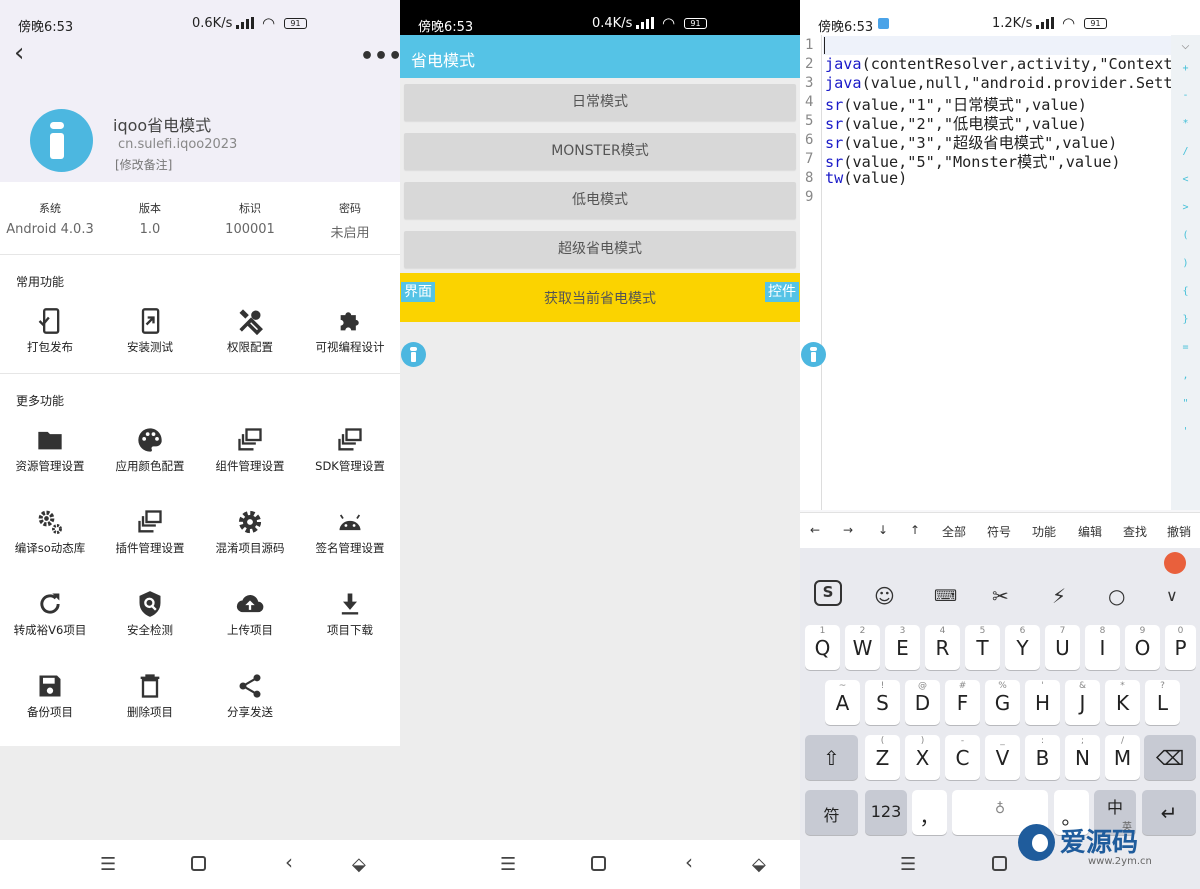  Describe the element at coordinates (1042, 757) in the screenshot. I see `key: :B` at that location.